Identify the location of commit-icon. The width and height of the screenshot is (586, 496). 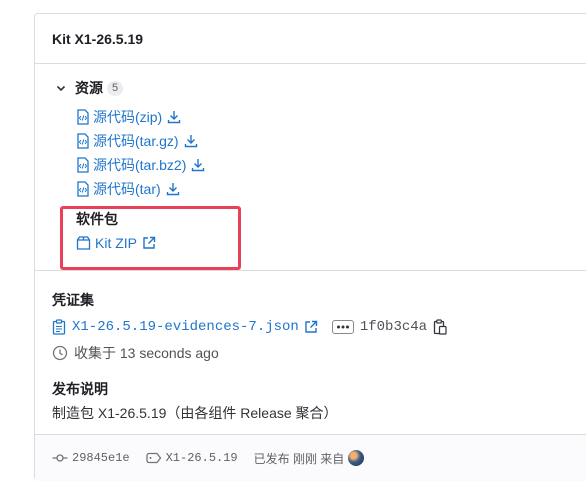
(60, 458).